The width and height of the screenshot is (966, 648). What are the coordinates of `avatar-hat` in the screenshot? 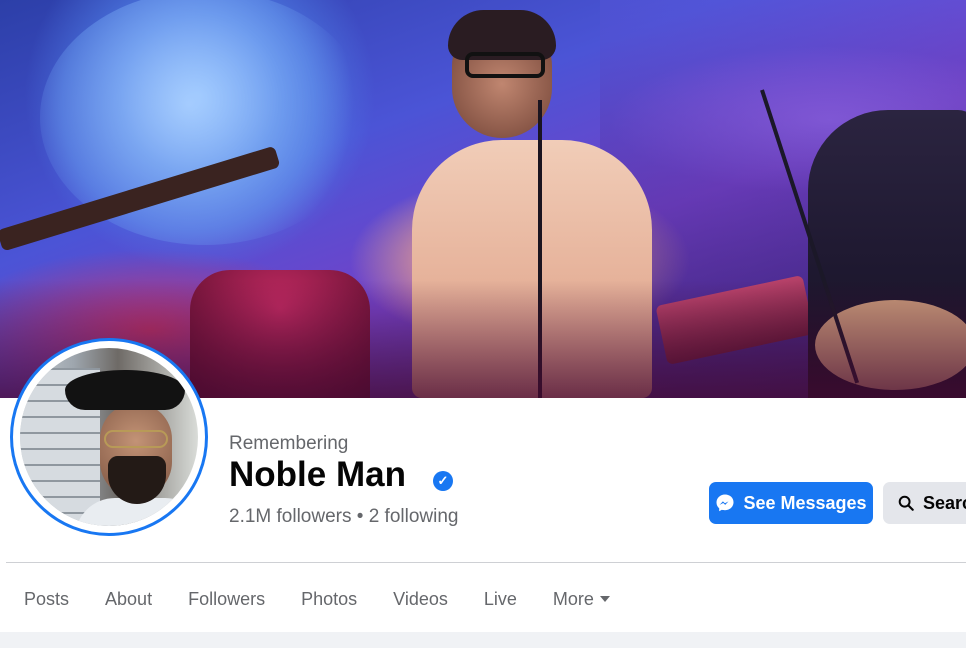 It's located at (125, 390).